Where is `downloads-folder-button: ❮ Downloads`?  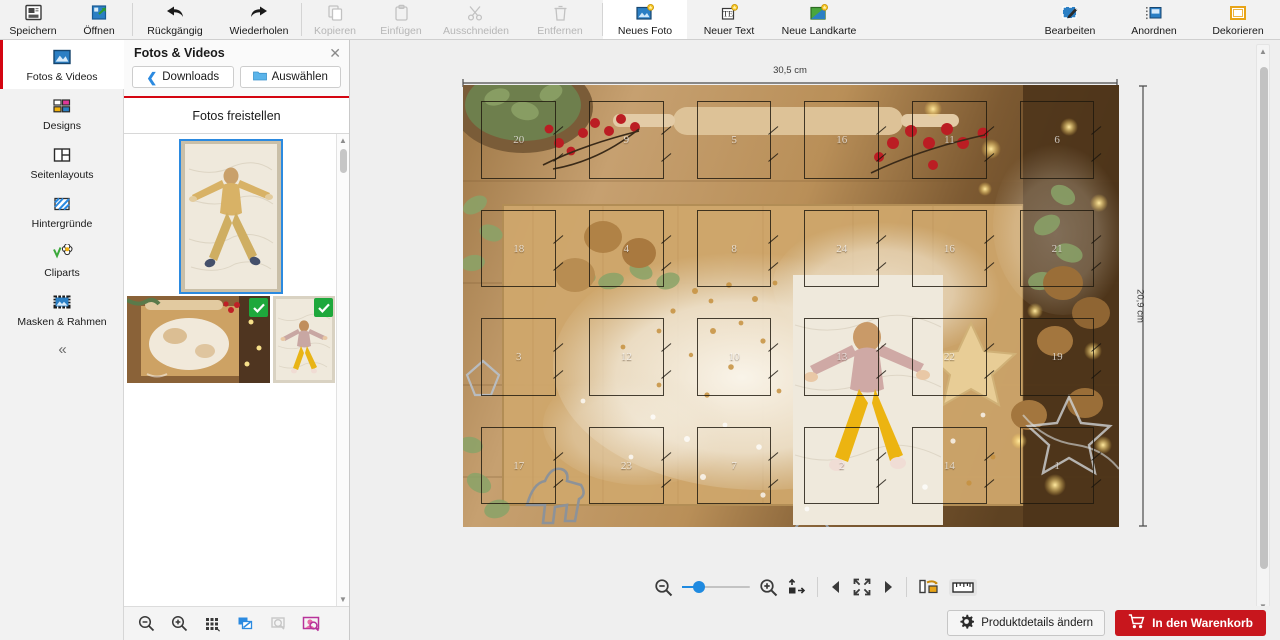 downloads-folder-button: ❮ Downloads is located at coordinates (183, 77).